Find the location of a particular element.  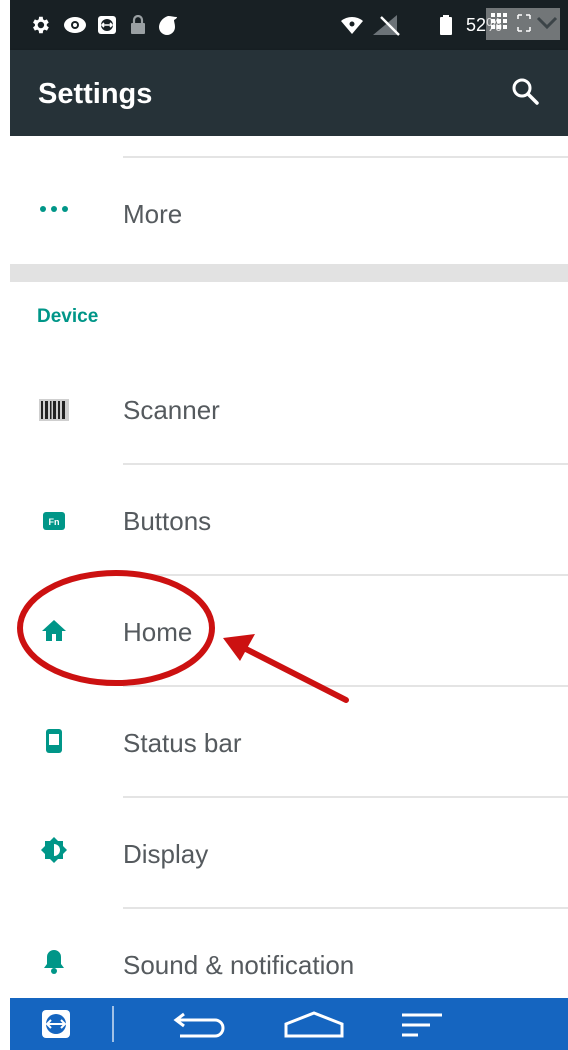

list-item-label: Buttons is located at coordinates (167, 521).